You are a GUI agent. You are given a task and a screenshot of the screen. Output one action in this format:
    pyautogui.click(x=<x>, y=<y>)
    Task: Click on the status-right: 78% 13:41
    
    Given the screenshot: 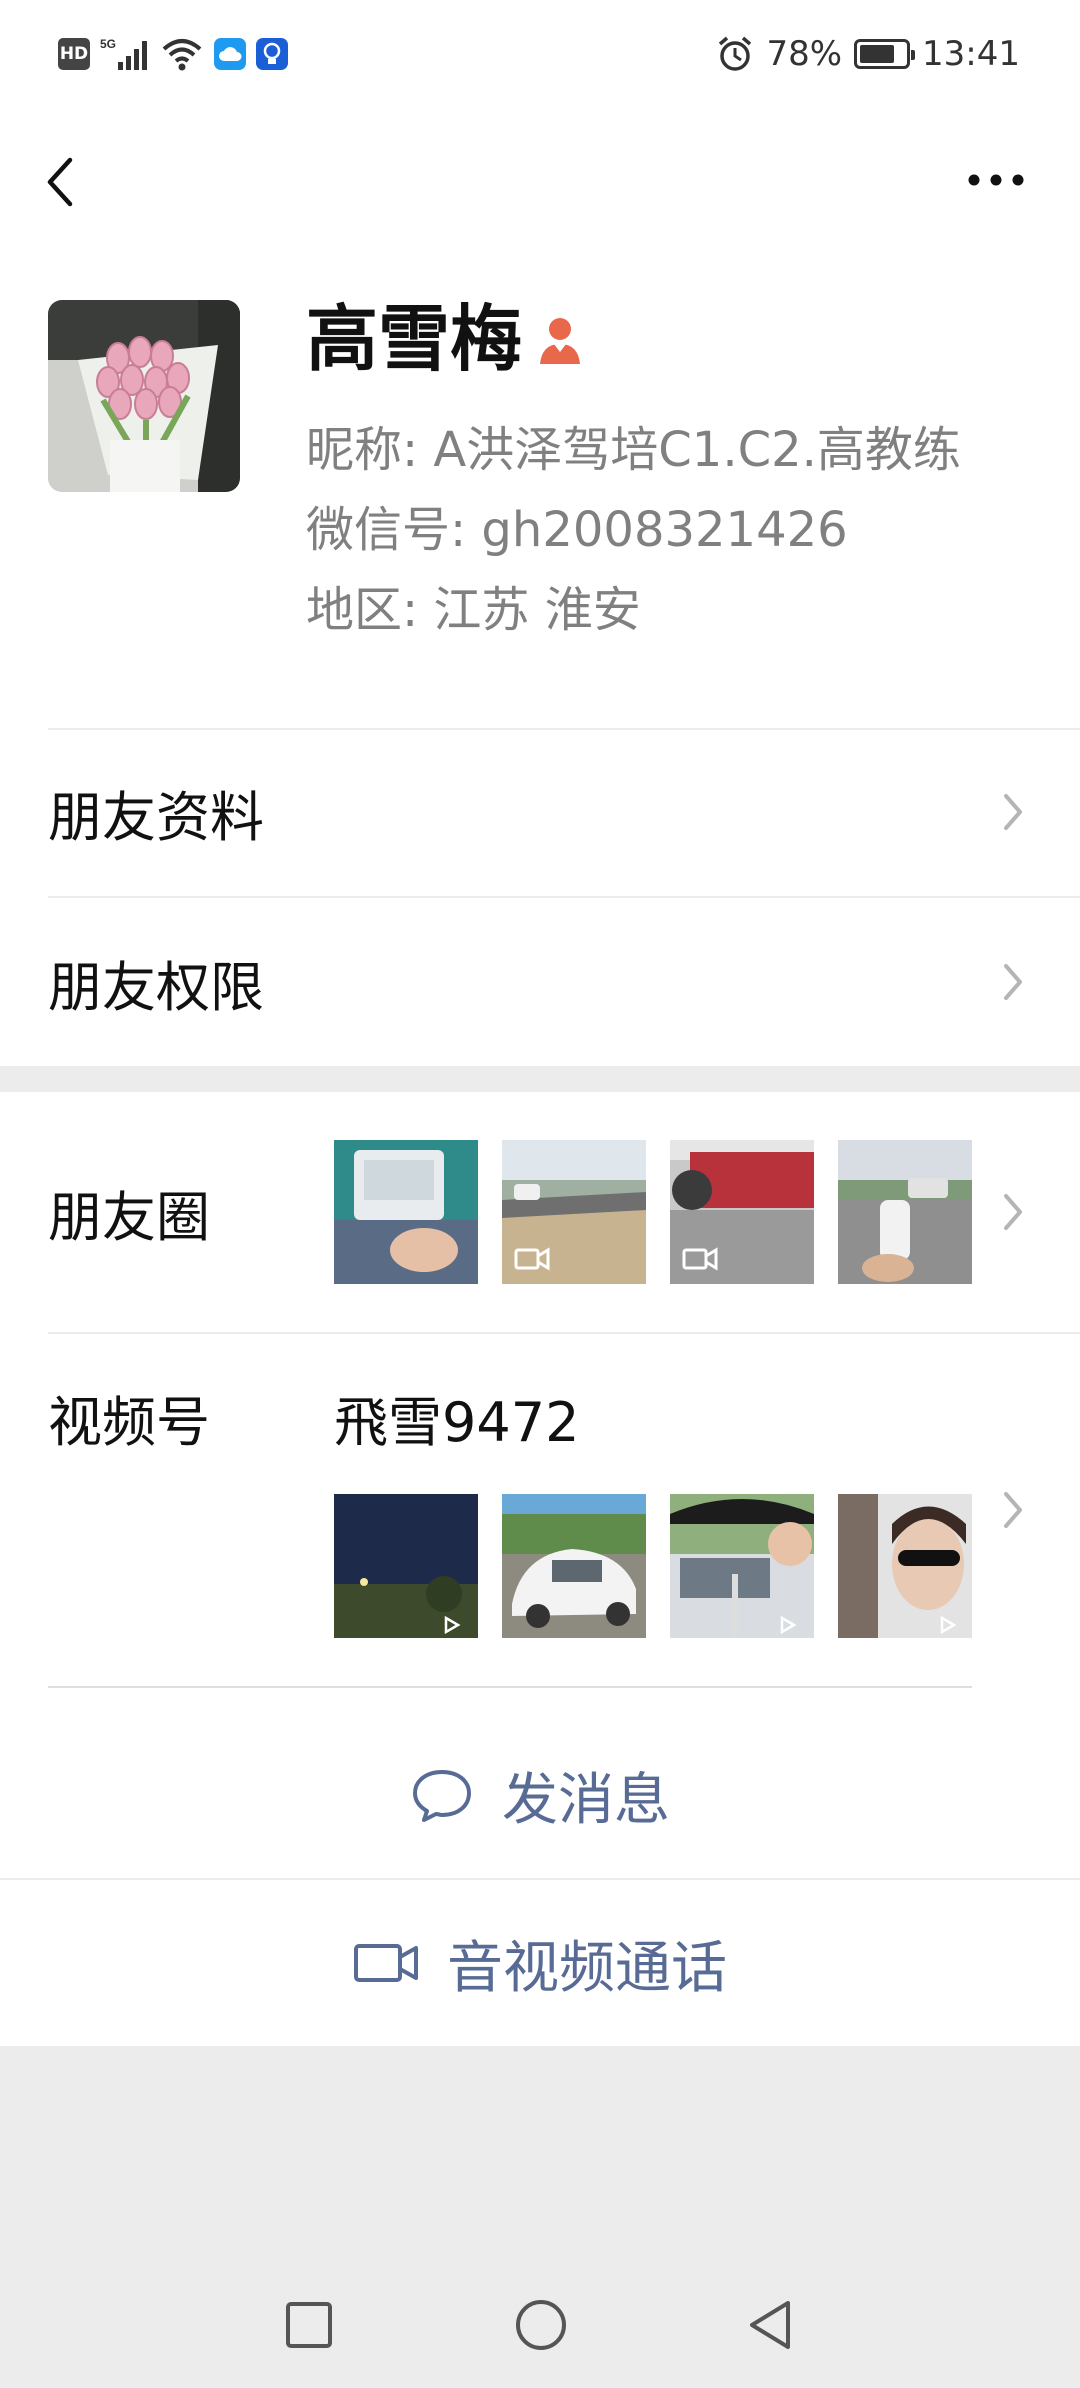 What is the action you would take?
    pyautogui.click(x=868, y=54)
    